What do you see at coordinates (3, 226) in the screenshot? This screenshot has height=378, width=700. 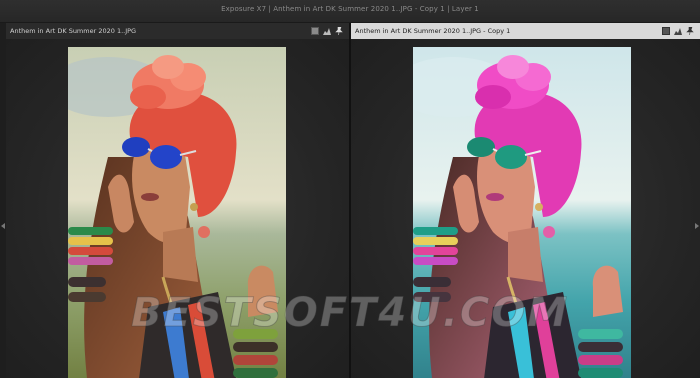 I see `collapse-left-arrow-icon` at bounding box center [3, 226].